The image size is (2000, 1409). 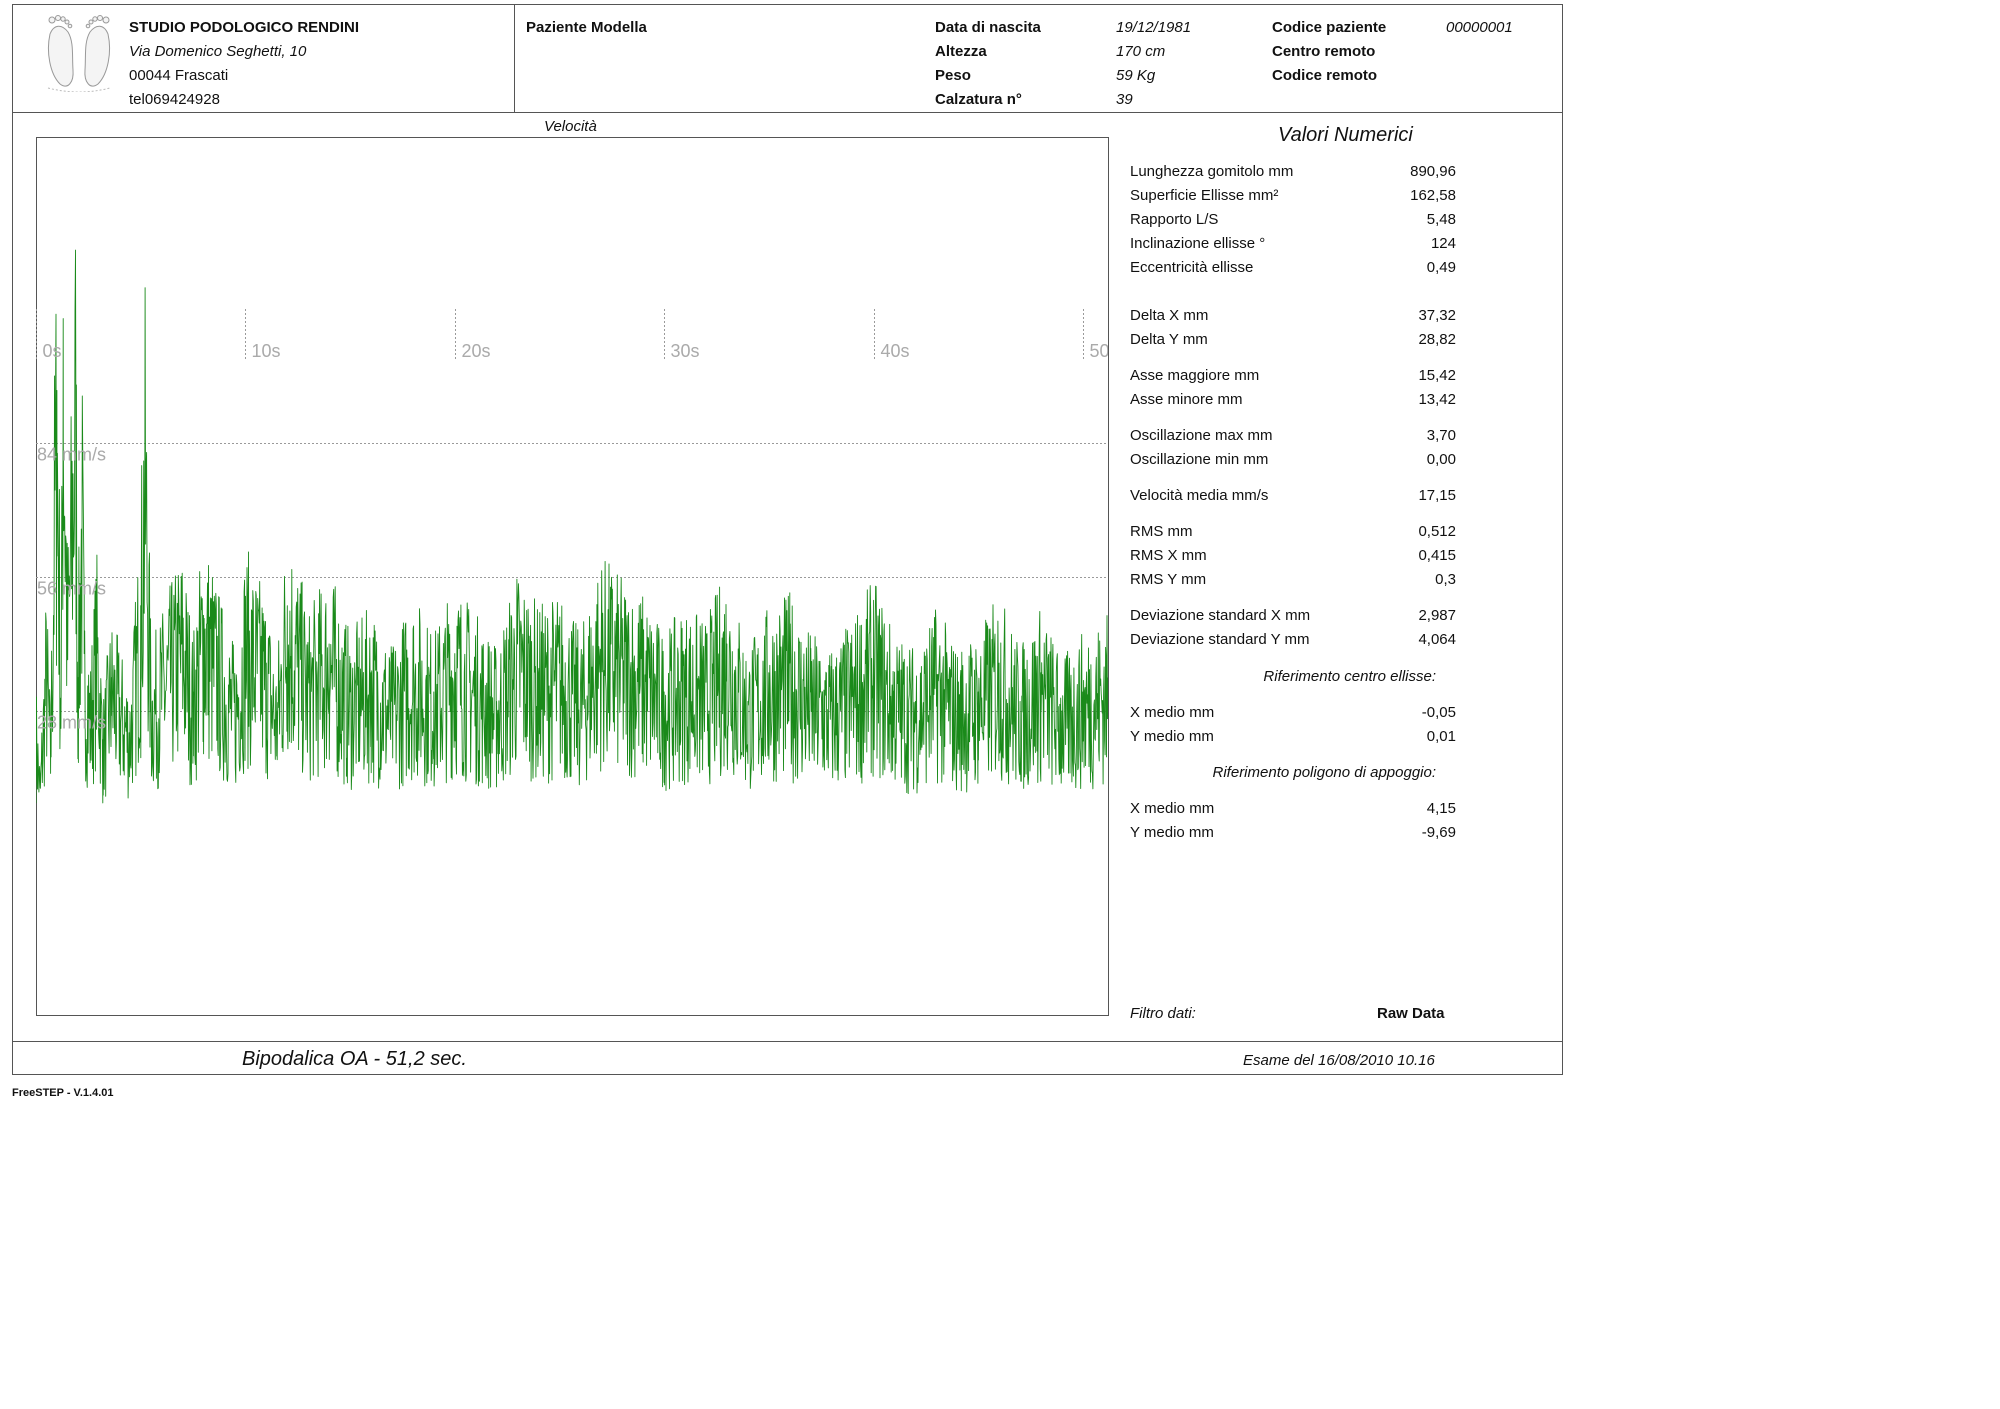 What do you see at coordinates (1293, 438) in the screenshot?
I see `value-row-oscillation-max: Oscillazione max mm 3,70` at bounding box center [1293, 438].